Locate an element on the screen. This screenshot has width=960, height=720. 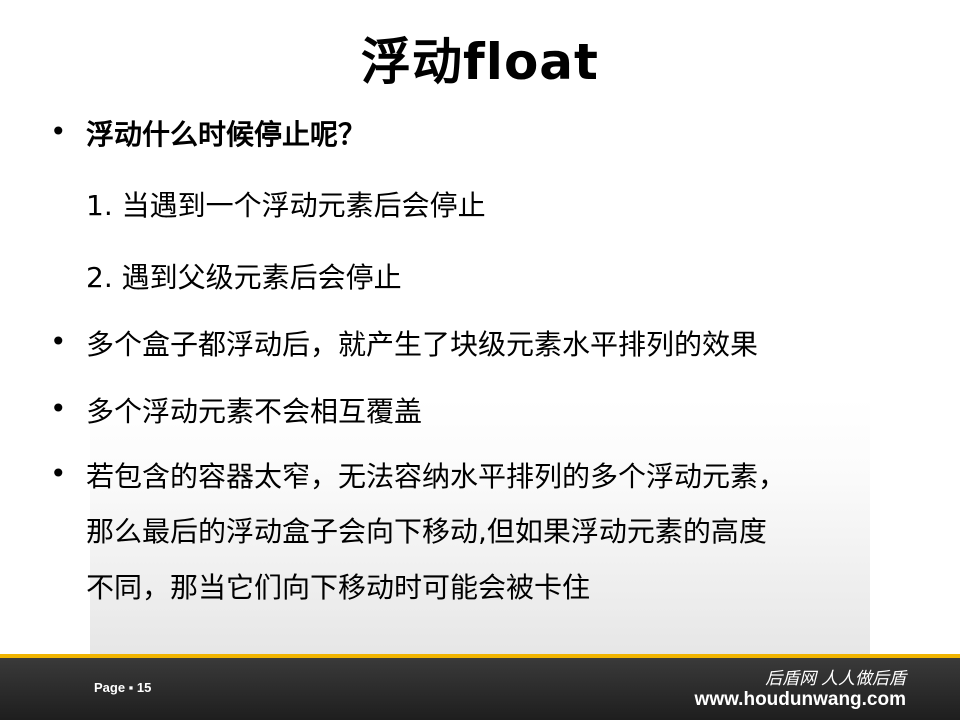
brand: 后盾网 人人做后盾 www.houdunwang.com is located at coordinates (800, 687).